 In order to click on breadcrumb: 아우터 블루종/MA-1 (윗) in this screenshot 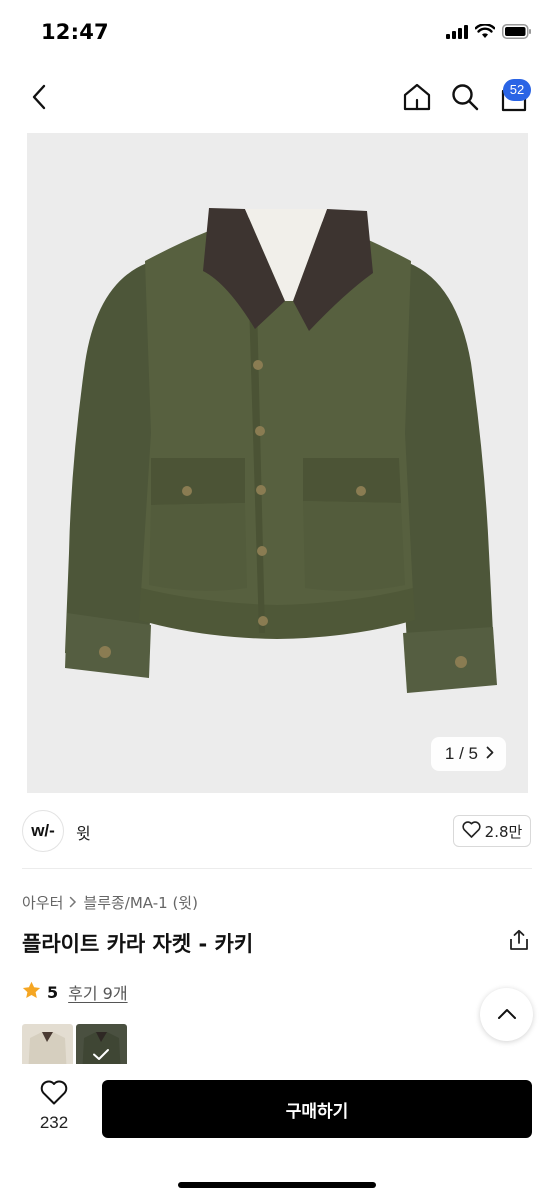, I will do `click(110, 902)`.